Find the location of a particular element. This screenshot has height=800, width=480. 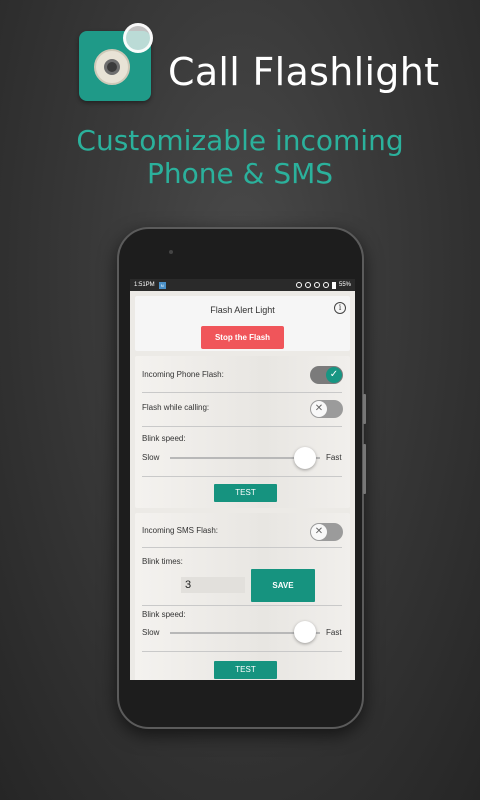

blink-speed-label: Blink speed: is located at coordinates (164, 438).